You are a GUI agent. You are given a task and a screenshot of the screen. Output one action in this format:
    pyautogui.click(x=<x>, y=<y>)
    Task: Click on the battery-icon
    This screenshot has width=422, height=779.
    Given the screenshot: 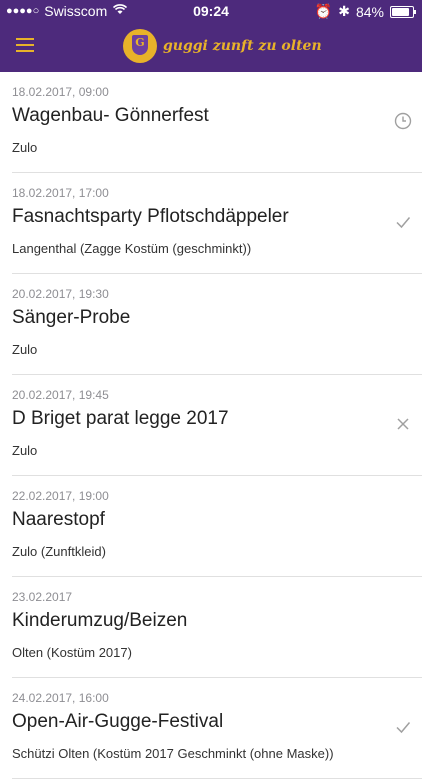 What is the action you would take?
    pyautogui.click(x=403, y=11)
    